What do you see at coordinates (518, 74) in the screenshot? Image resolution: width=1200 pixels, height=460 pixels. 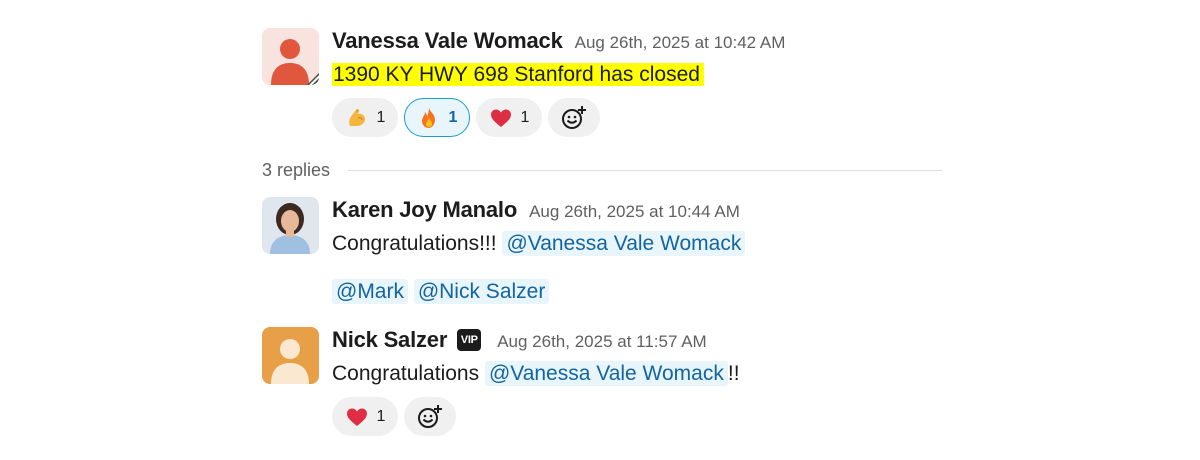 I see `highlighted-text: 1390 KY HWY 698 Stanford has closed` at bounding box center [518, 74].